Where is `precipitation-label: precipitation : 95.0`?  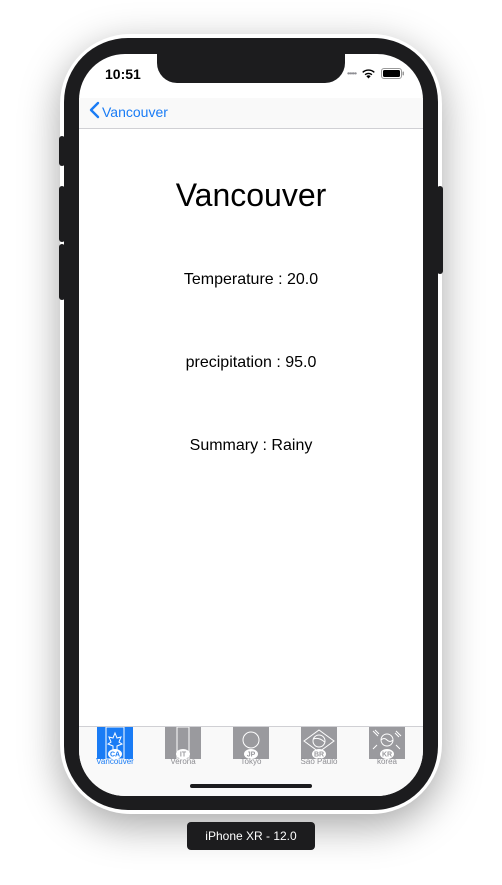
precipitation-label: precipitation : 95.0 is located at coordinates (251, 362).